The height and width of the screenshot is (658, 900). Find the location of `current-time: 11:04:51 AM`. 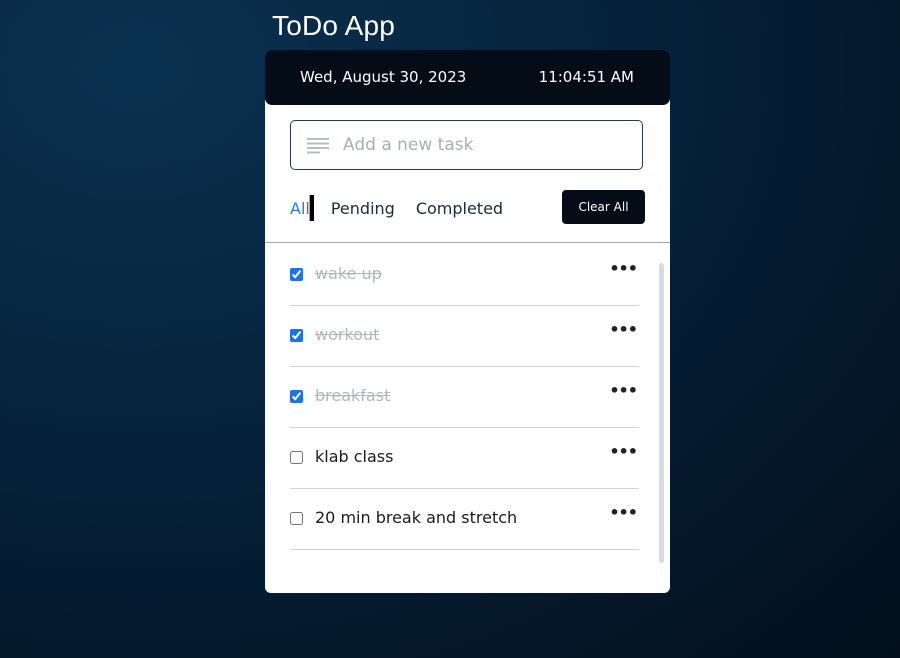

current-time: 11:04:51 AM is located at coordinates (586, 77).